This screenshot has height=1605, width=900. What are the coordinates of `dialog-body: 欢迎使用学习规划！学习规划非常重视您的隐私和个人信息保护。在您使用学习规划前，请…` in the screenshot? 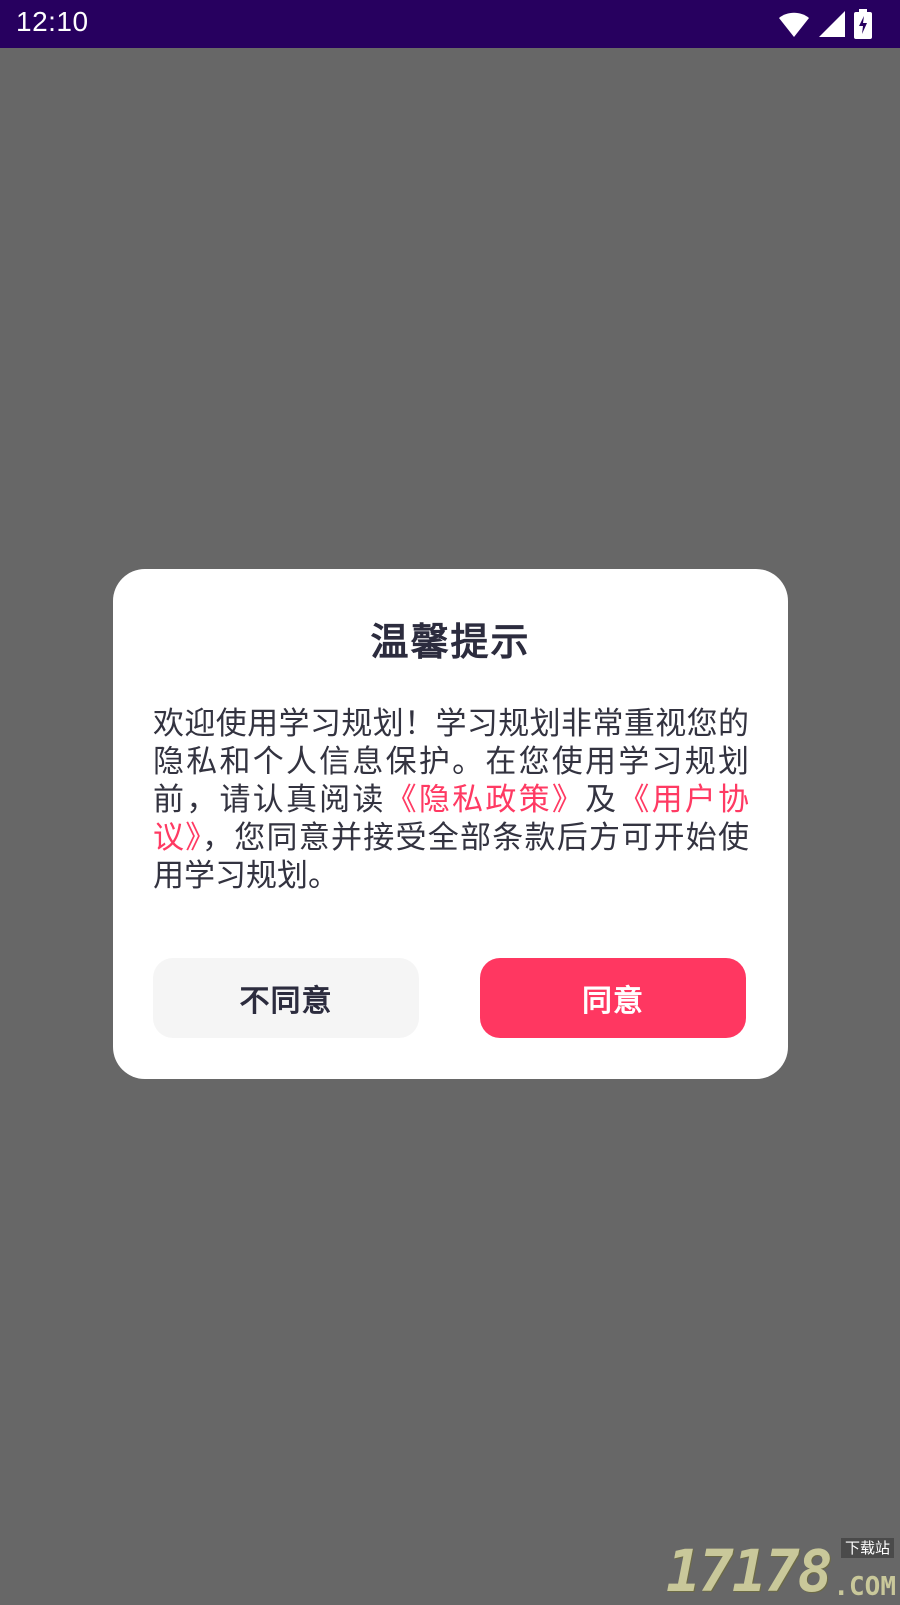 It's located at (451, 800).